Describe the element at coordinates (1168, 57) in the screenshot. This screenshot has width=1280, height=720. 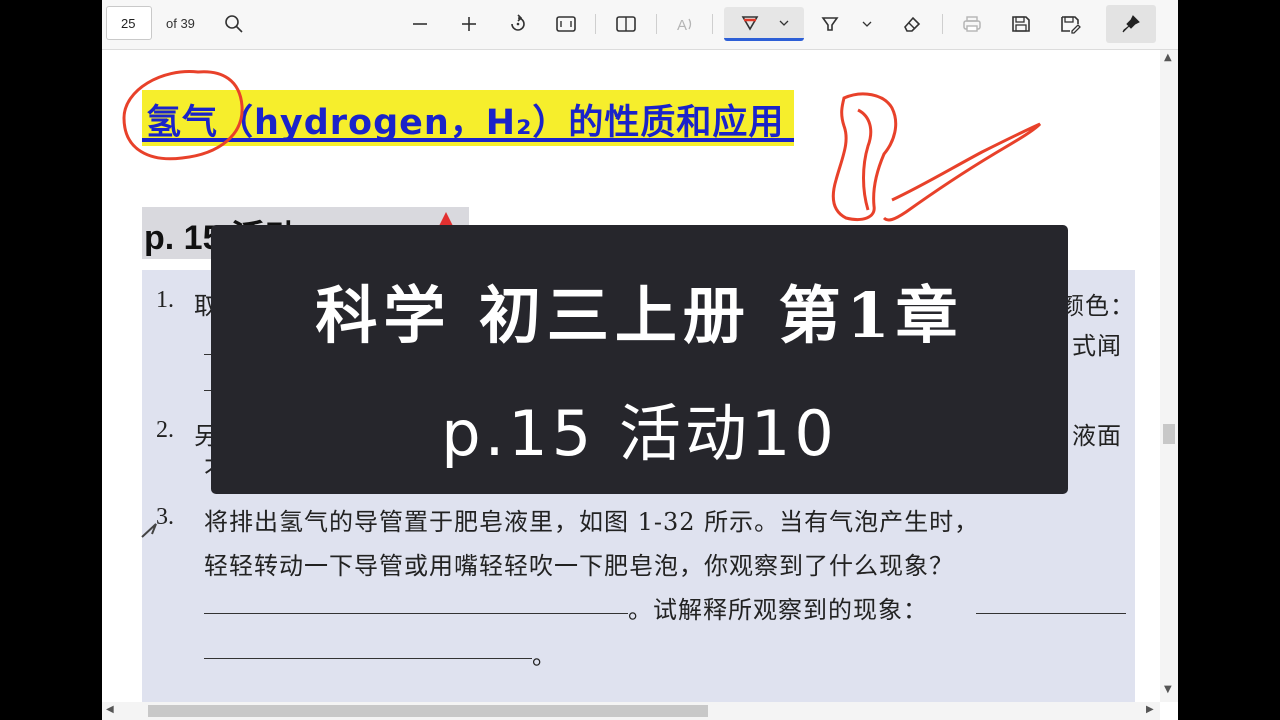
I see `scroll-up-icon: ▲` at that location.